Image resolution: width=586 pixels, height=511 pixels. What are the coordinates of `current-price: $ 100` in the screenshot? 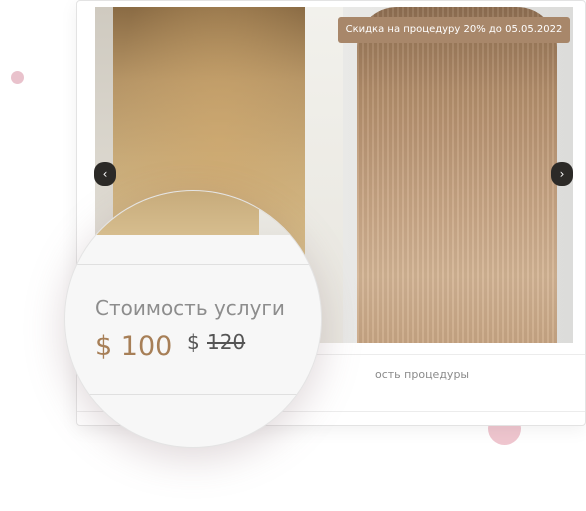 It's located at (134, 346).